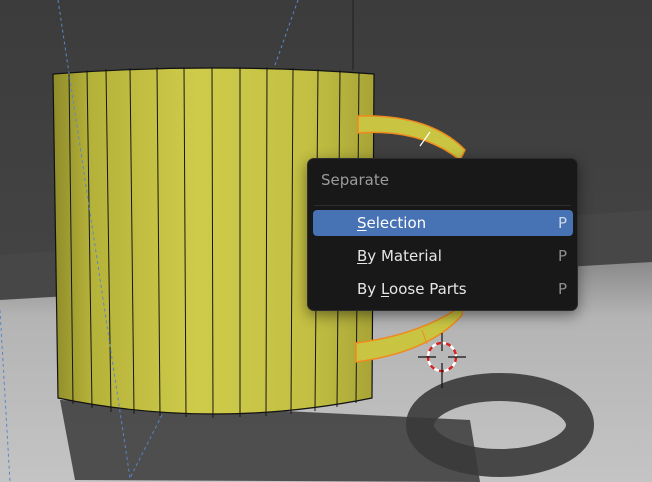 The width and height of the screenshot is (652, 482). Describe the element at coordinates (443, 256) in the screenshot. I see `menu-item-by-material: By Material P` at that location.